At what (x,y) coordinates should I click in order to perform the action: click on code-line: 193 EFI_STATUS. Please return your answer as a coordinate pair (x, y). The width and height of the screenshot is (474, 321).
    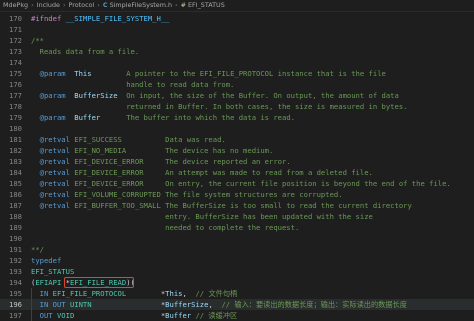
    Looking at the image, I should click on (237, 271).